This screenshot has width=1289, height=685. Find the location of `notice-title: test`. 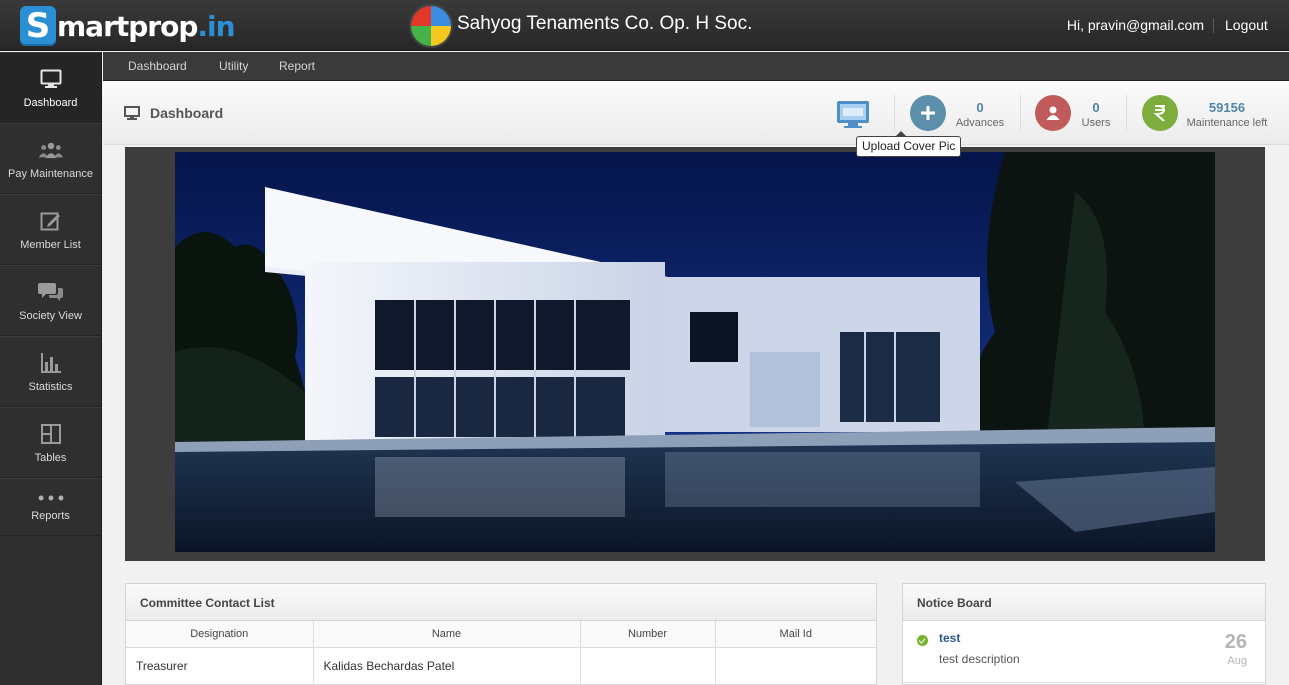

notice-title: test is located at coordinates (949, 638).